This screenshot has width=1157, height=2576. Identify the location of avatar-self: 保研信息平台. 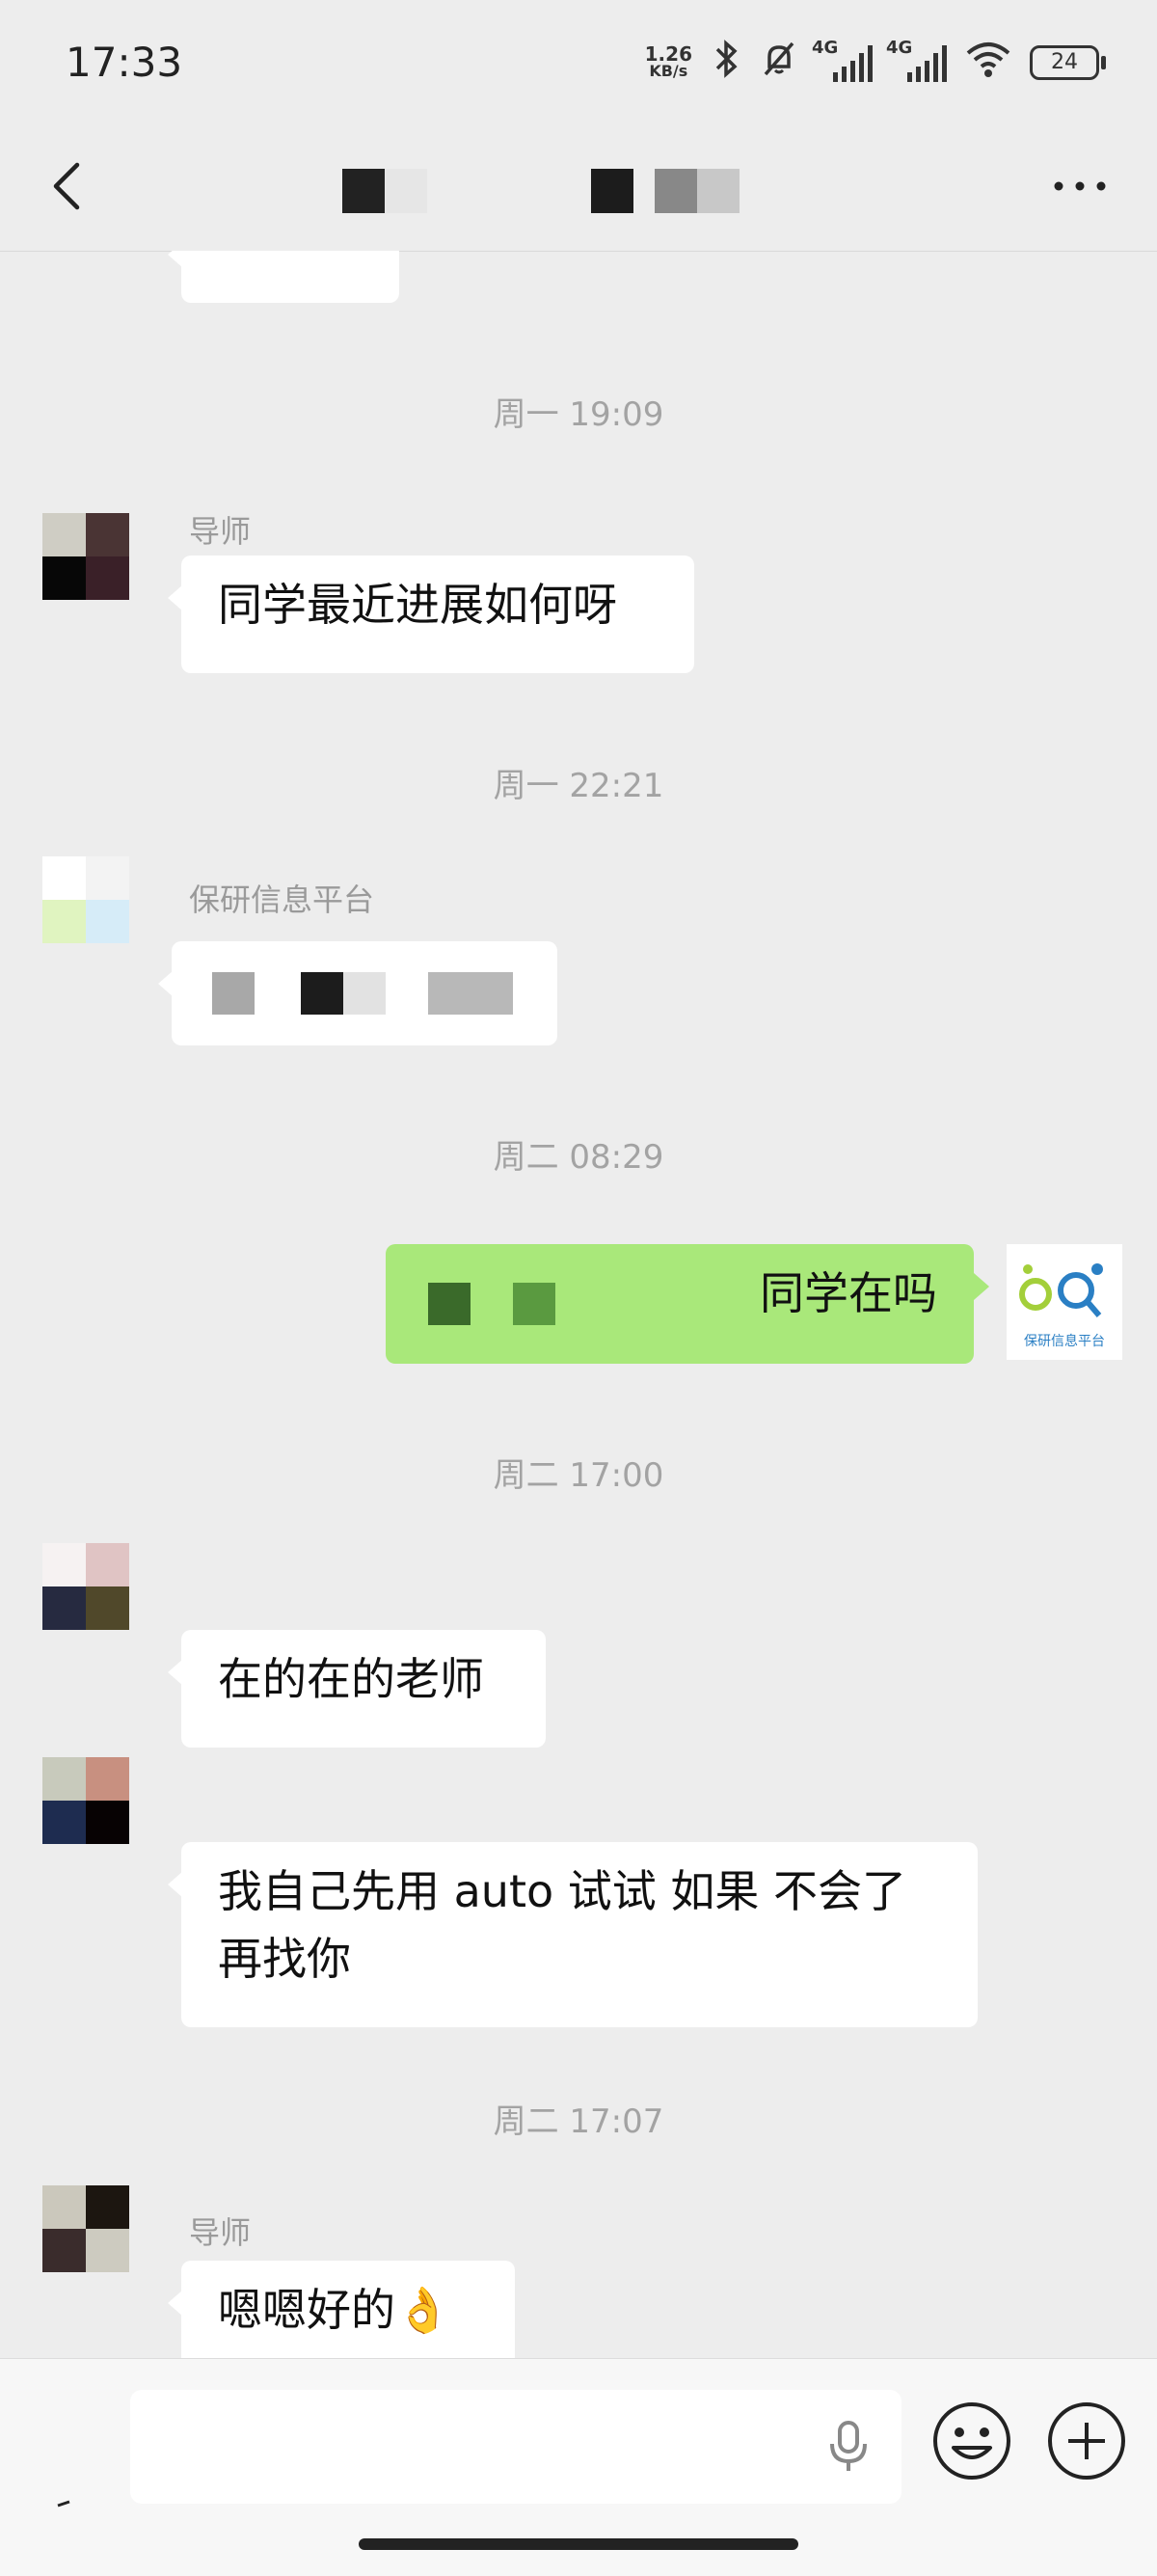
(1064, 1302).